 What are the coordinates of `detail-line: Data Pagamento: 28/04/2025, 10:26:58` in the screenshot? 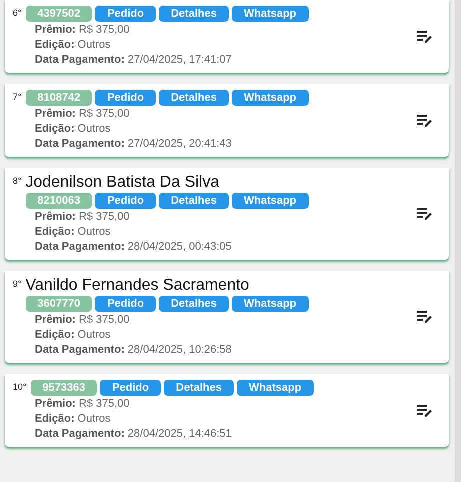 It's located at (134, 350).